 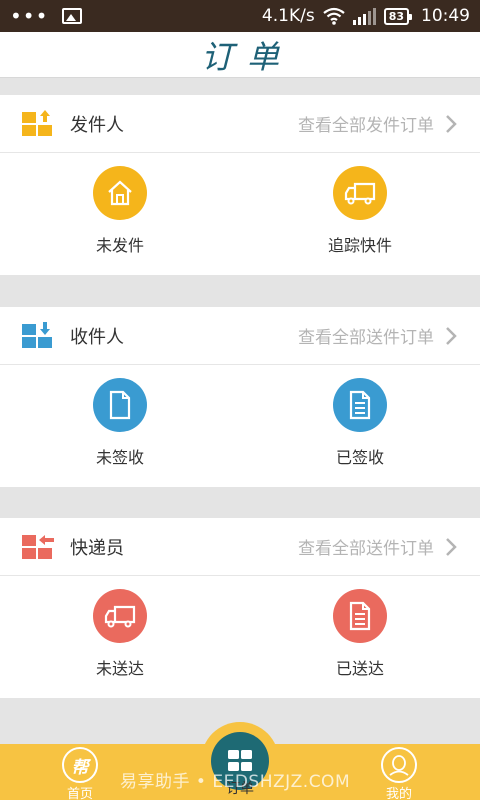 I want to click on wifi-icon, so click(x=334, y=16).